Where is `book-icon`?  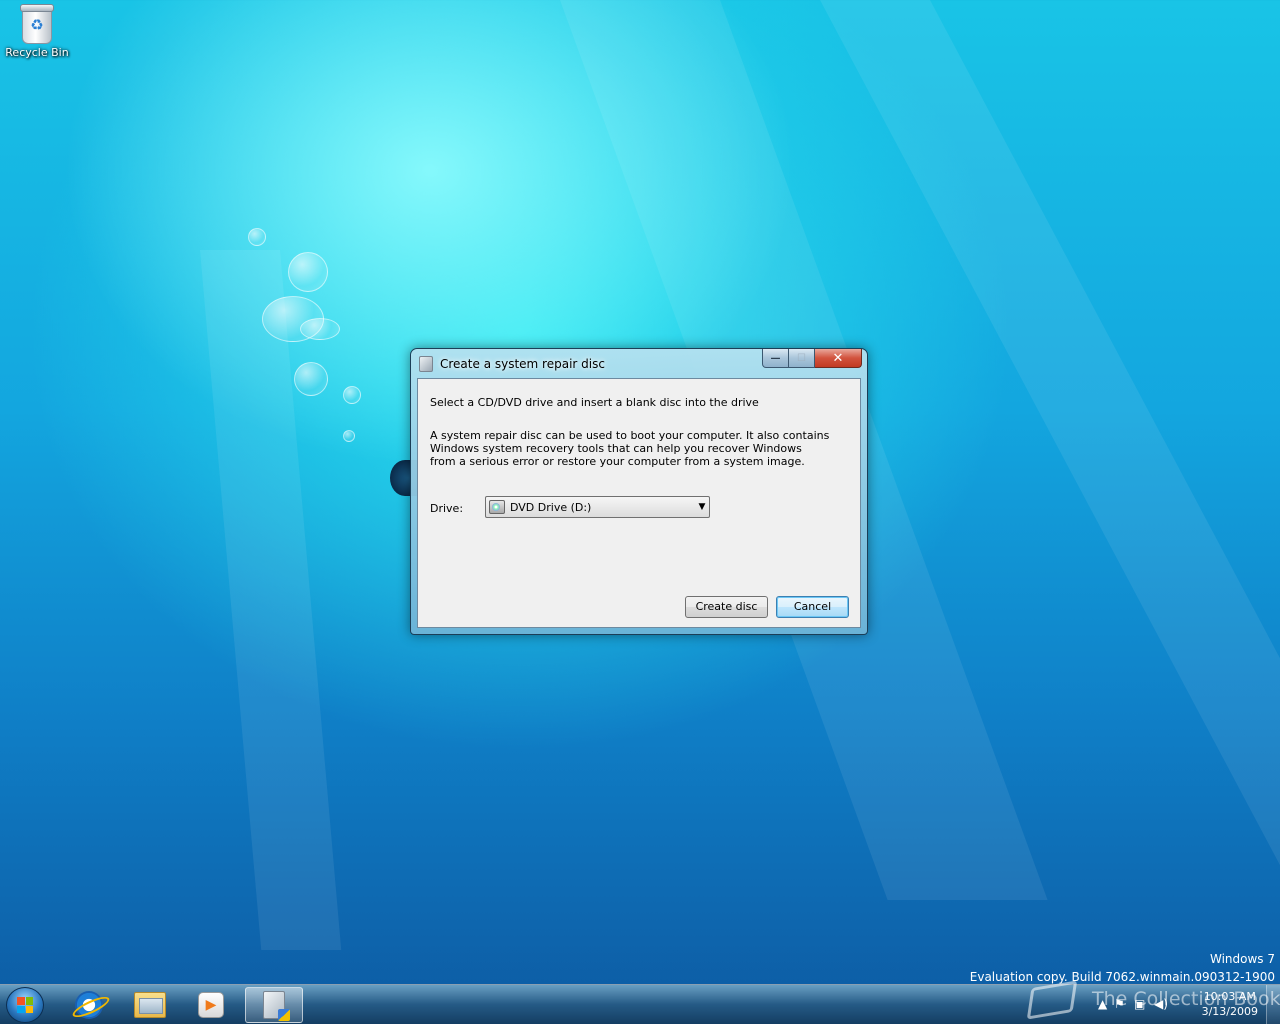
book-icon is located at coordinates (1052, 1000).